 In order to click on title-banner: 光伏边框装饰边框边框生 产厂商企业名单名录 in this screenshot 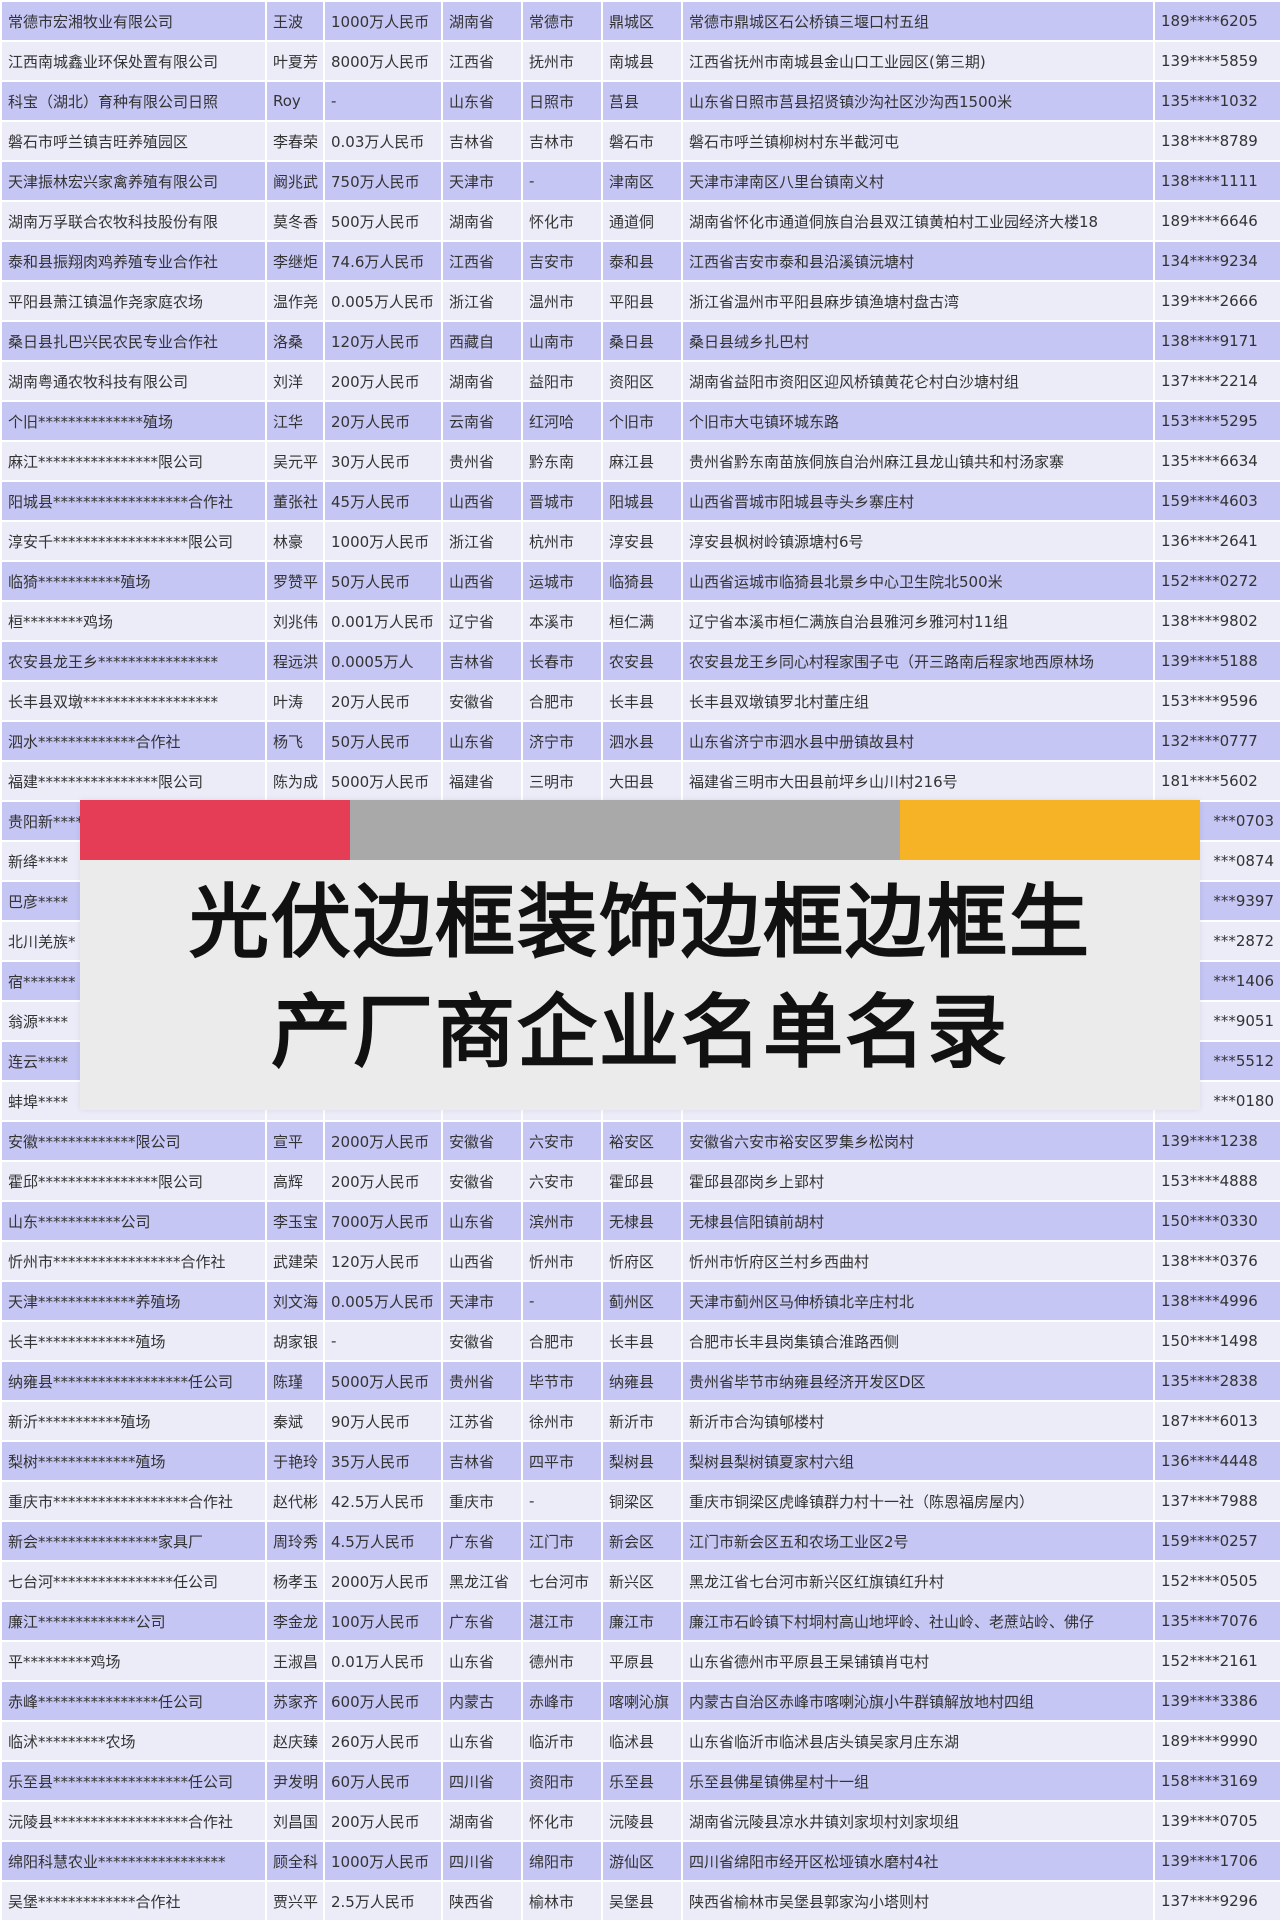, I will do `click(640, 955)`.